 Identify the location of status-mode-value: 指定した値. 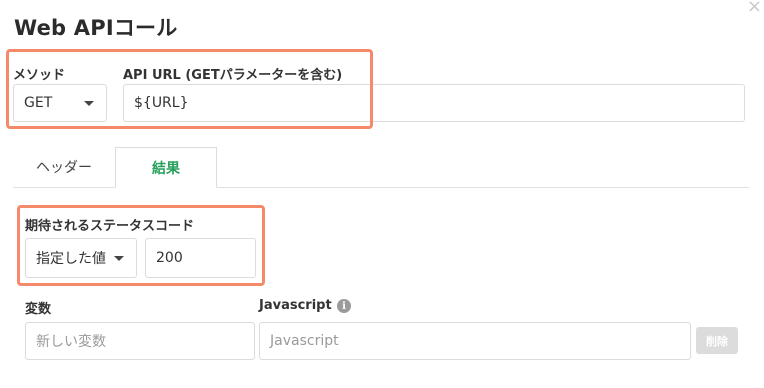
(71, 259).